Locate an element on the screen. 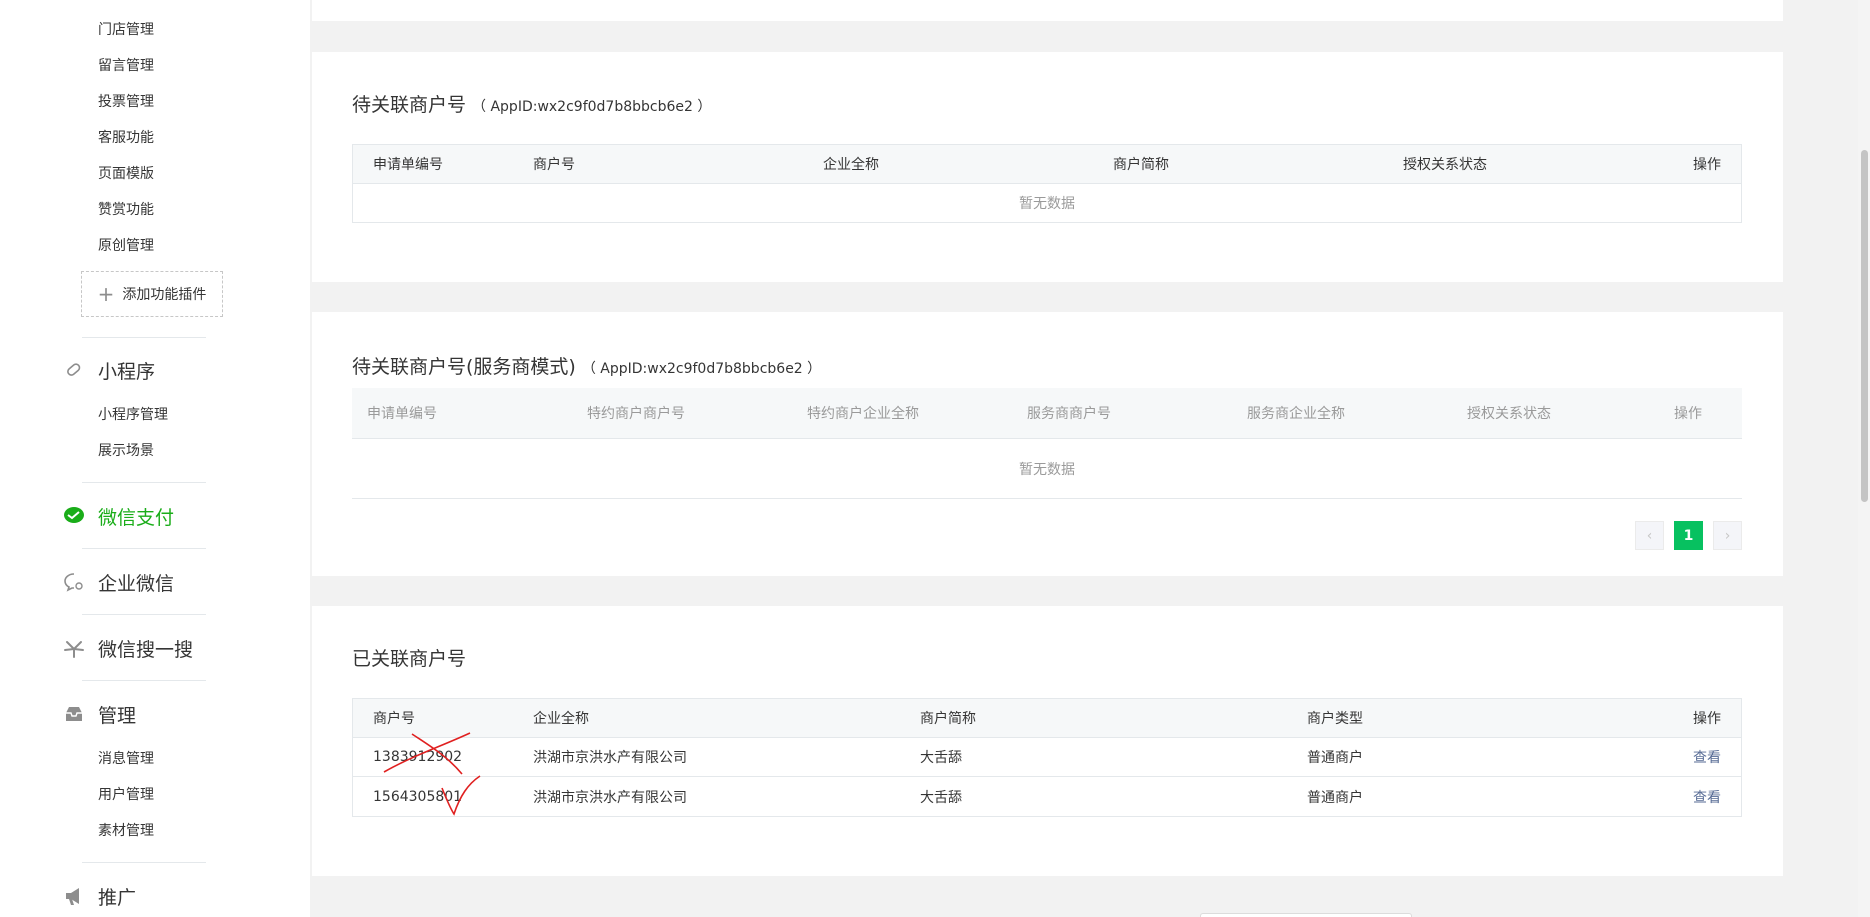  sidebar-section-label: 微信搜一搜 is located at coordinates (146, 649).